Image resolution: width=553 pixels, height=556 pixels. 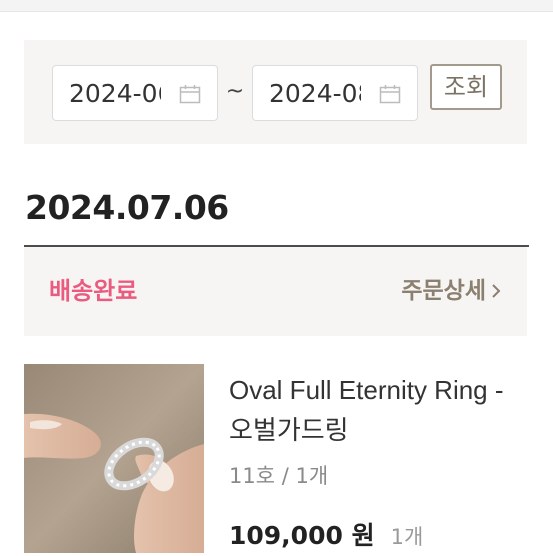 What do you see at coordinates (407, 537) in the screenshot?
I see `product-quantity: 1개` at bounding box center [407, 537].